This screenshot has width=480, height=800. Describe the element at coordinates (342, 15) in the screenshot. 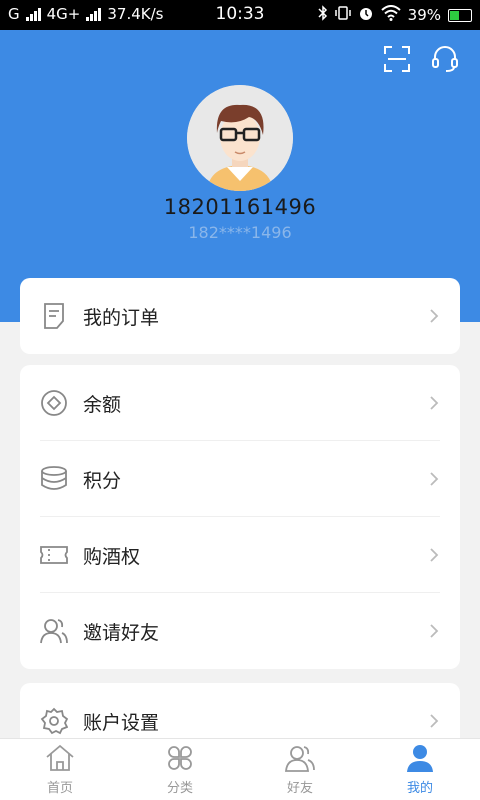

I see `vibrate-icon` at that location.